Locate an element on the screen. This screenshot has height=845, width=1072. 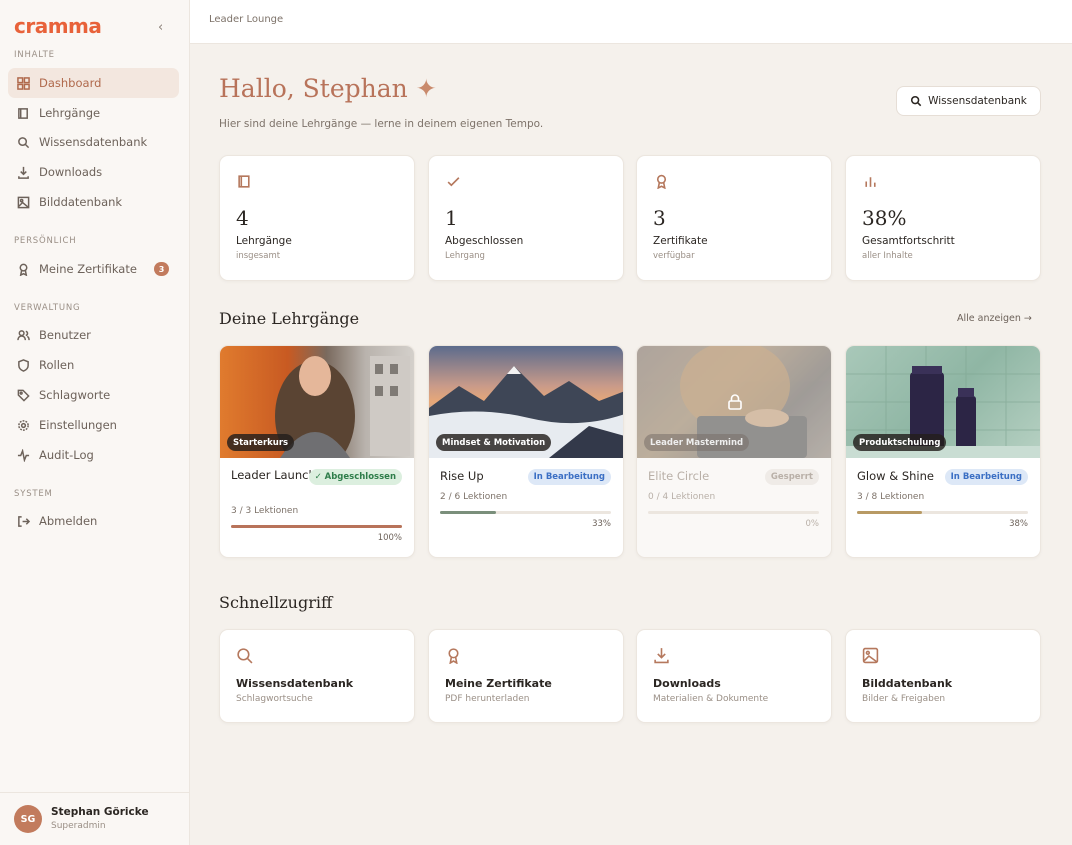
quick-card-title: Bilddatenbank is located at coordinates (907, 683).